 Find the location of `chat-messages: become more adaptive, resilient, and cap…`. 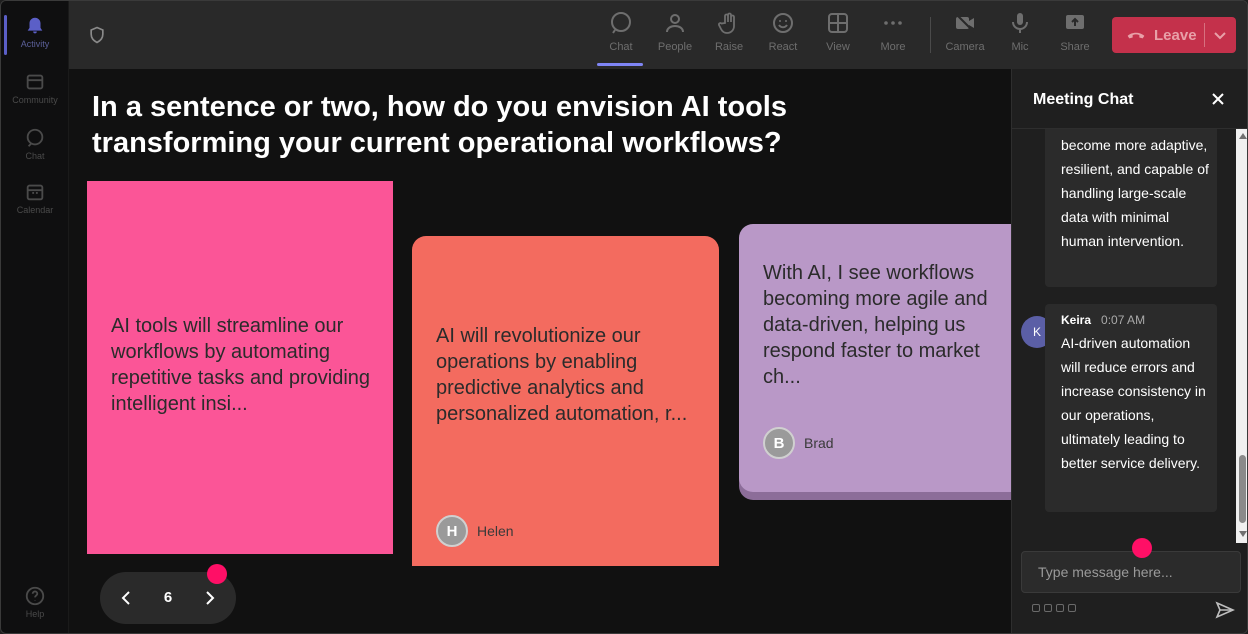

chat-messages: become more adaptive, resilient, and cap… is located at coordinates (1123, 336).